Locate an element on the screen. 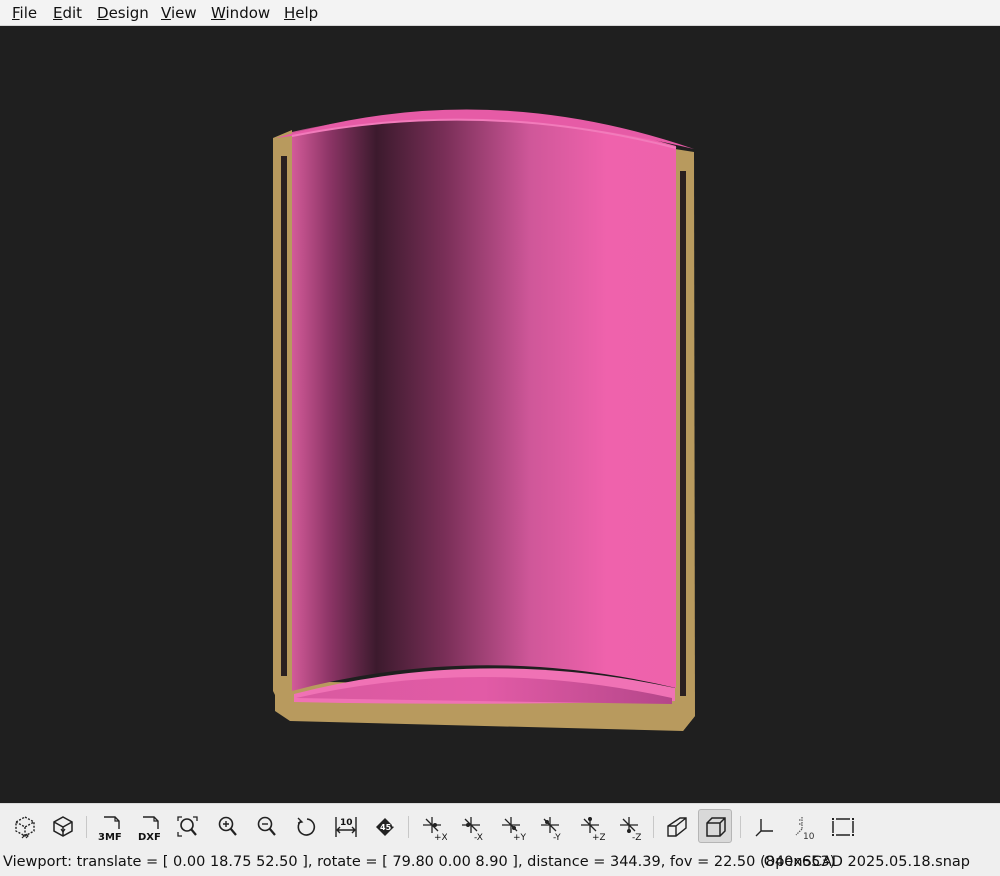  render-button is located at coordinates (62, 826).